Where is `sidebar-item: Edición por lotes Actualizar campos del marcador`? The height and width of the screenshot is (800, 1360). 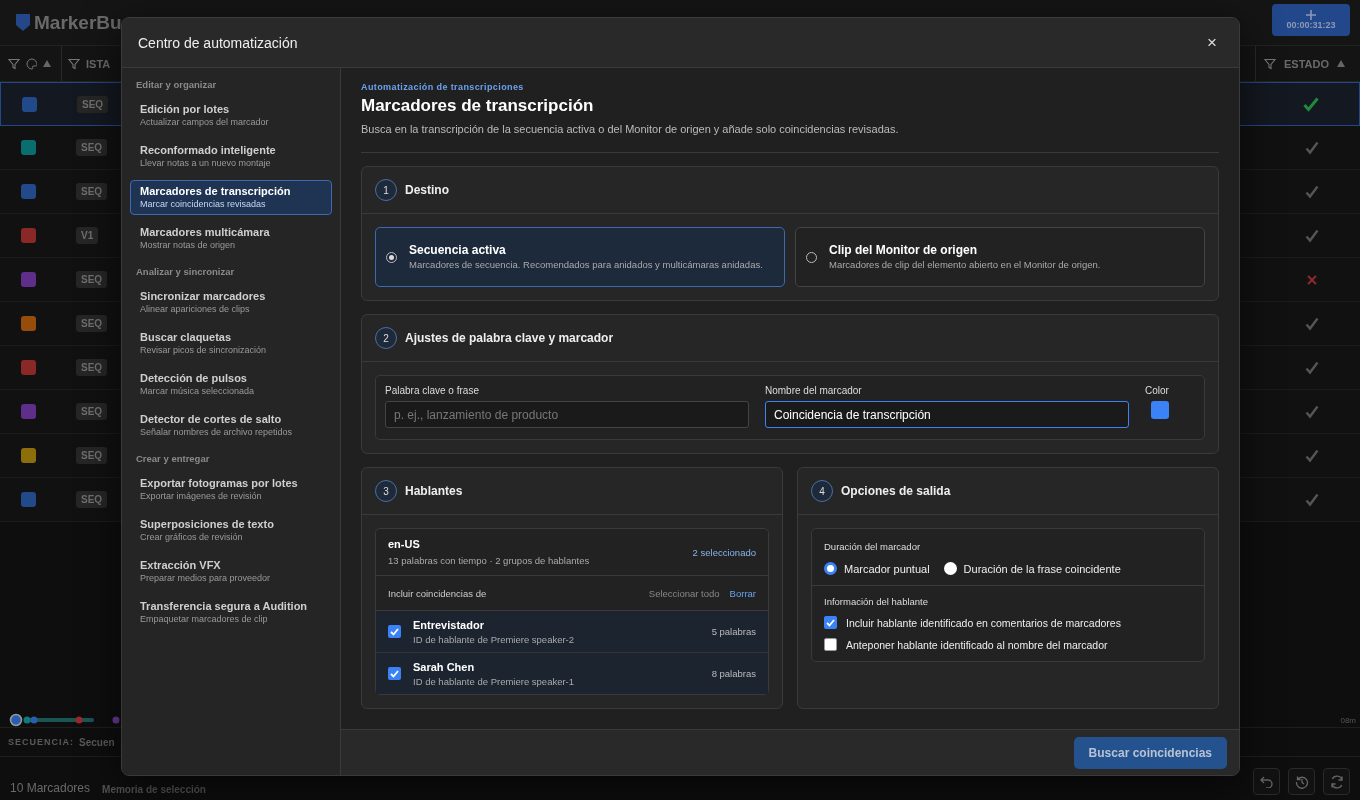 sidebar-item: Edición por lotes Actualizar campos del marcador is located at coordinates (231, 115).